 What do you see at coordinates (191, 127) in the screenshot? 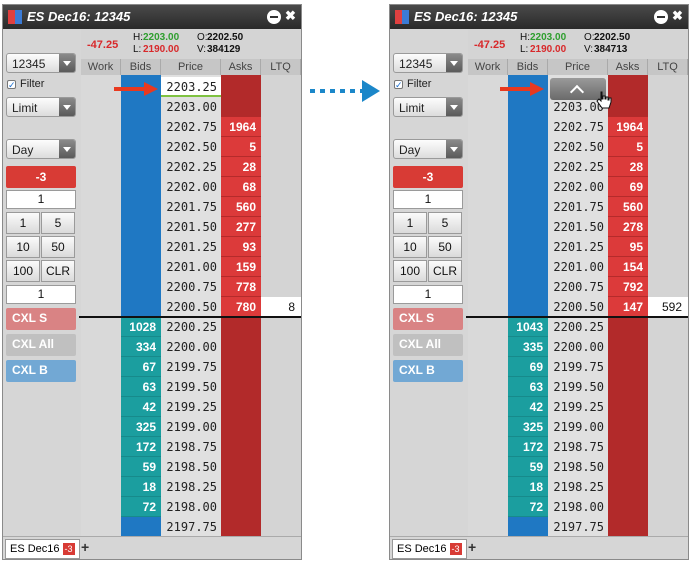
I see `price-cell: 2202.75` at bounding box center [191, 127].